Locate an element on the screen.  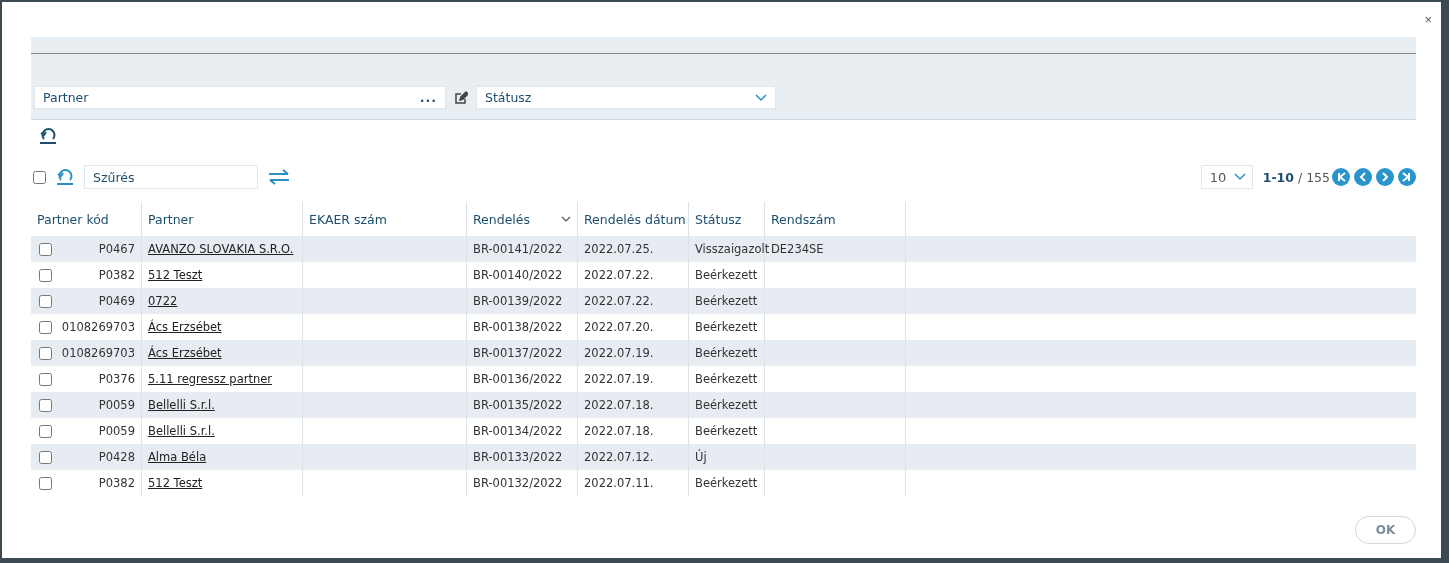
refresh-icon is located at coordinates (65, 177).